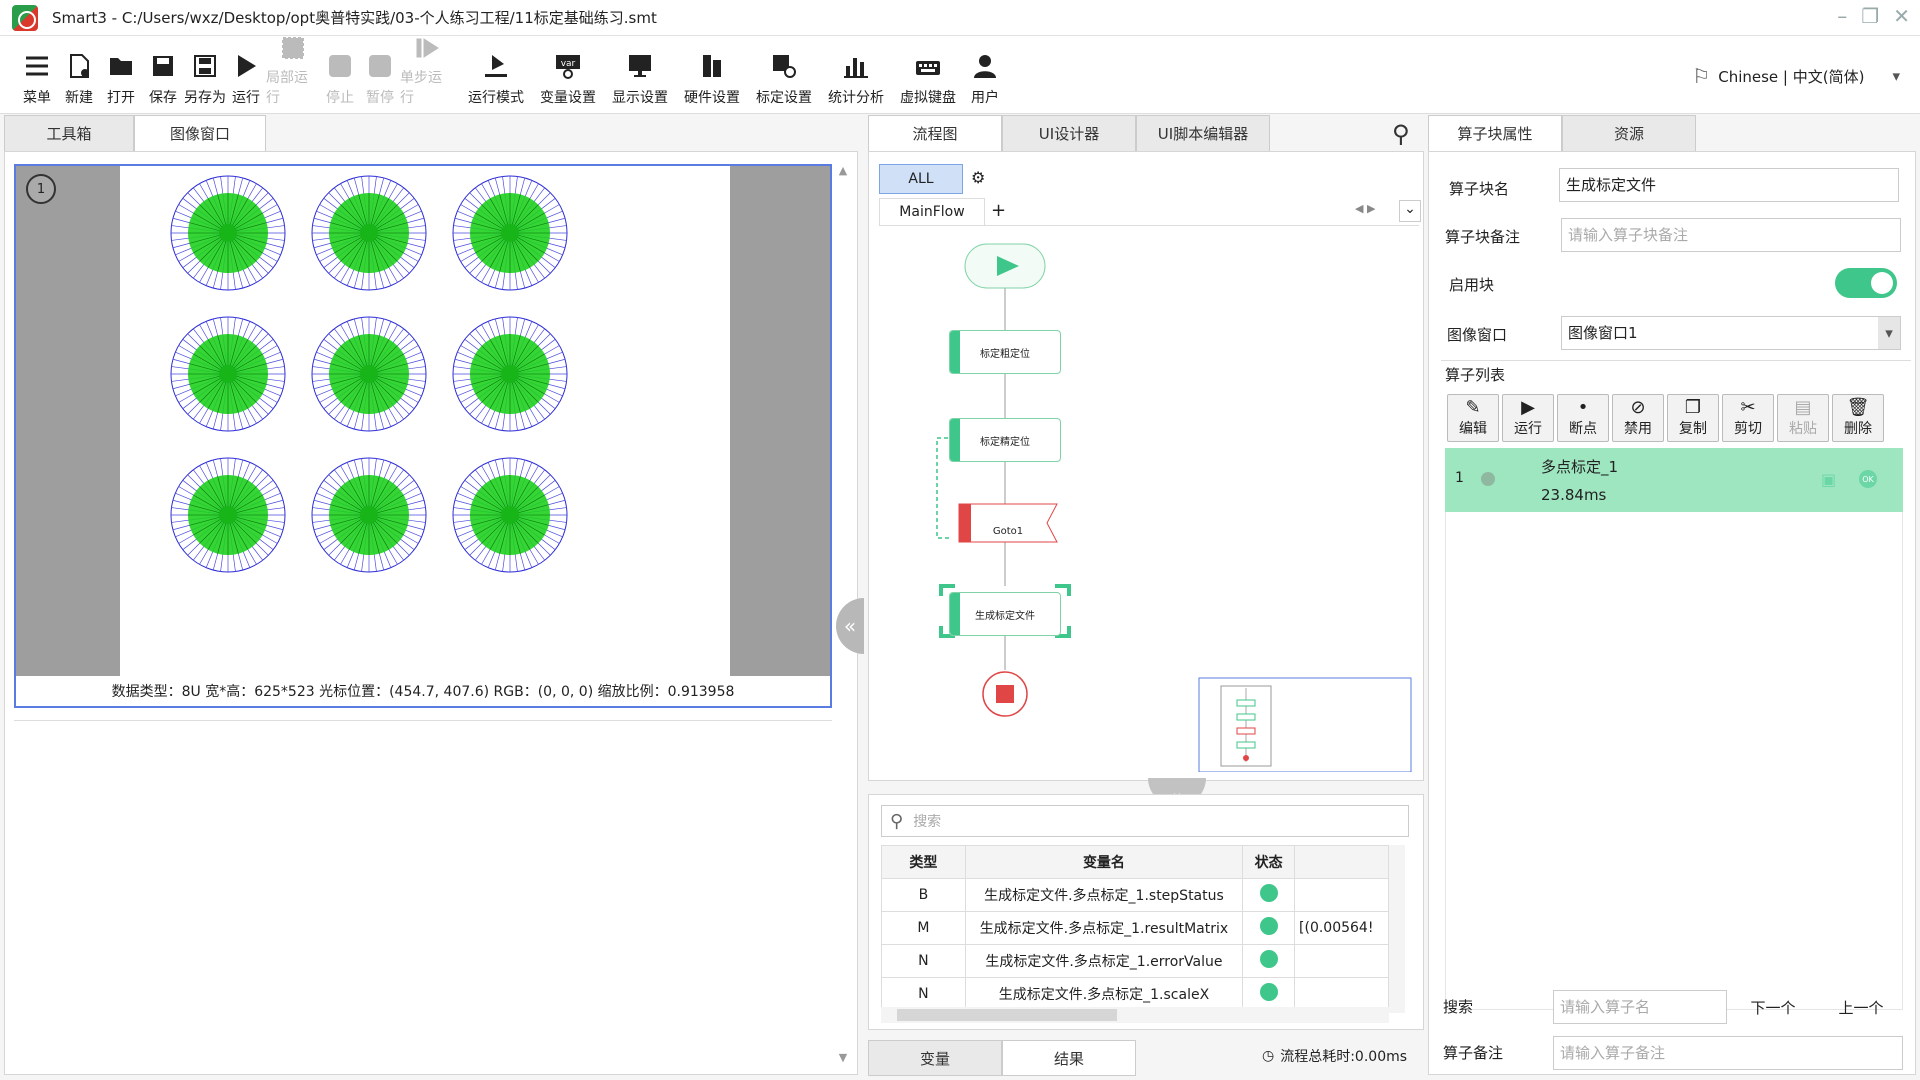 This screenshot has height=1080, width=1920. I want to click on menu-icon, so click(37, 66).